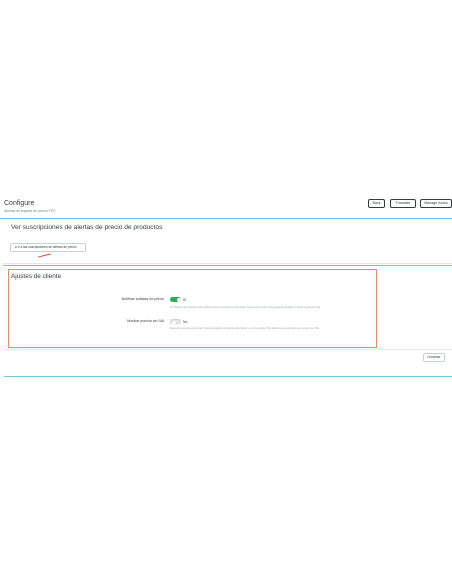 The image size is (452, 584). I want to click on notify-price-increase-label: Notificar subidas de precio, so click(142, 299).